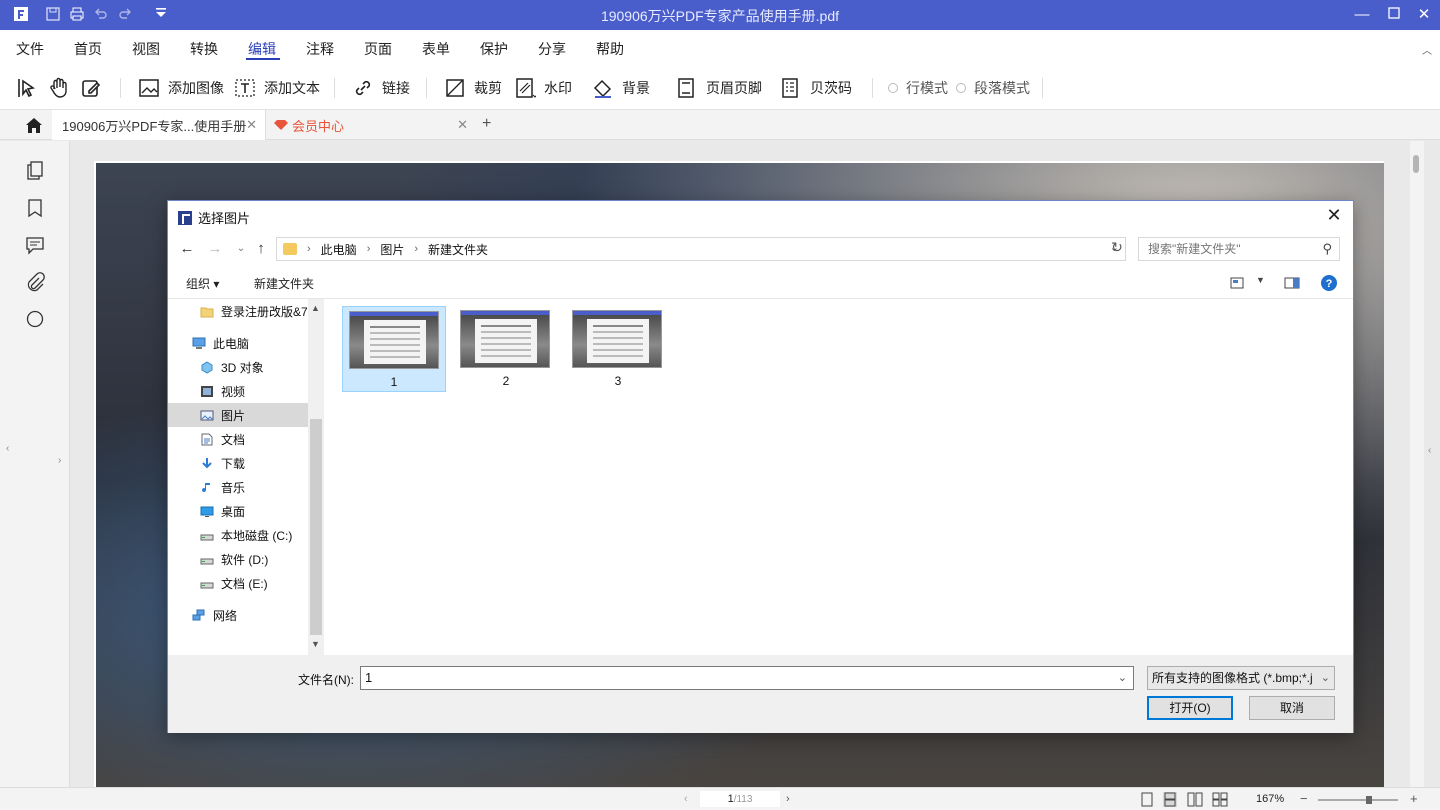 This screenshot has height=810, width=1440. What do you see at coordinates (95, 88) in the screenshot?
I see `edit-tool` at bounding box center [95, 88].